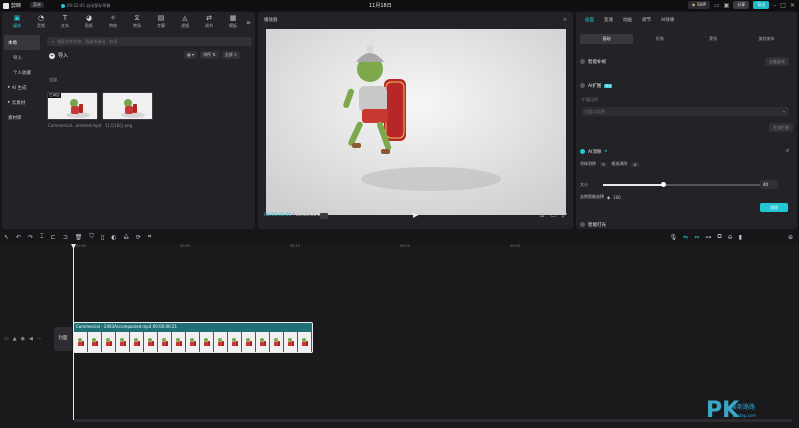 The width and height of the screenshot is (799, 428). What do you see at coordinates (233, 21) in the screenshot?
I see `tab-template: ▦ 模板` at bounding box center [233, 21].